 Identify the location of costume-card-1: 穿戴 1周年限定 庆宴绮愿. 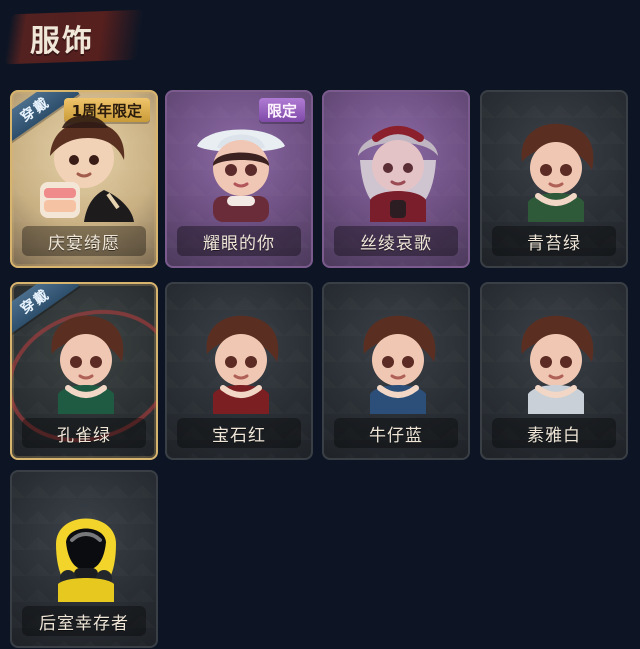
(84, 179).